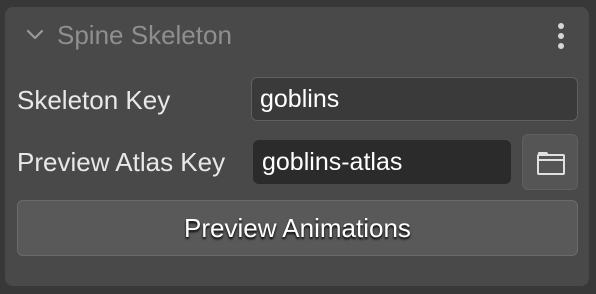 This screenshot has height=294, width=596. What do you see at coordinates (35, 35) in the screenshot?
I see `chevron-down-icon` at bounding box center [35, 35].